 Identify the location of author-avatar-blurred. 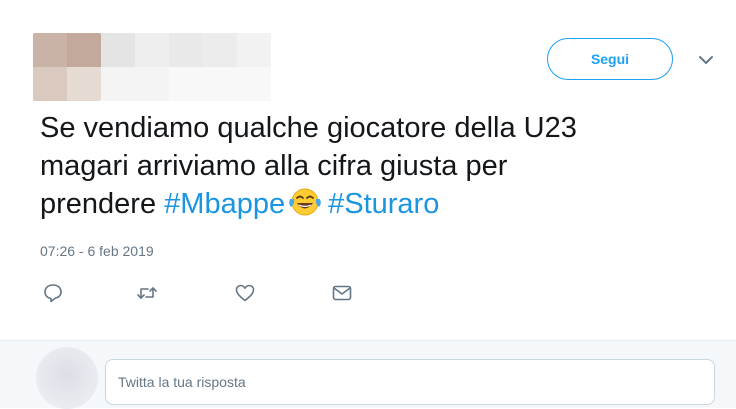
(67, 67).